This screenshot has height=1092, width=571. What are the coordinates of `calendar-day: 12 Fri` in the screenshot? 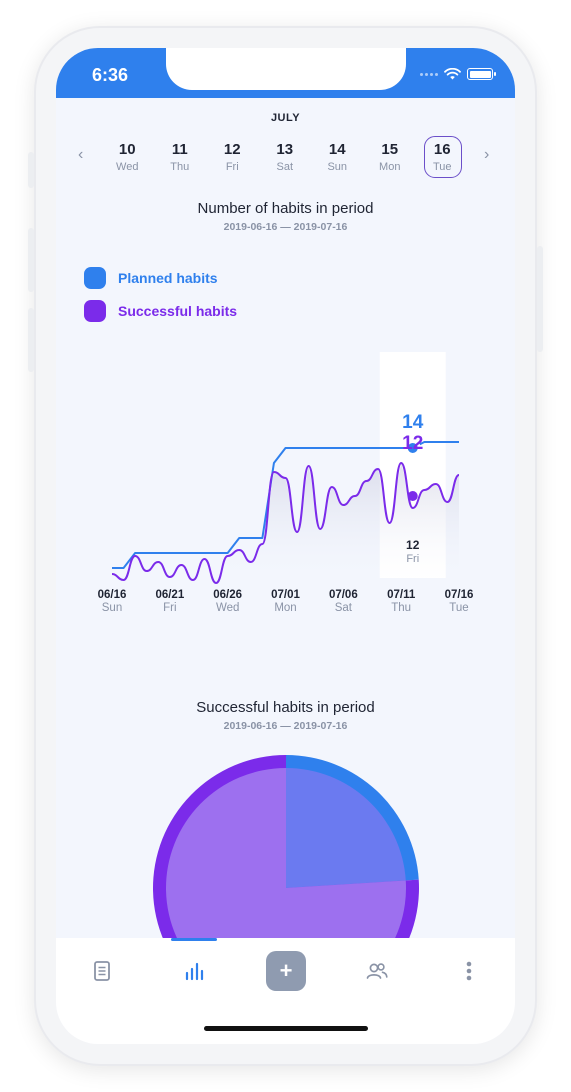 It's located at (232, 158).